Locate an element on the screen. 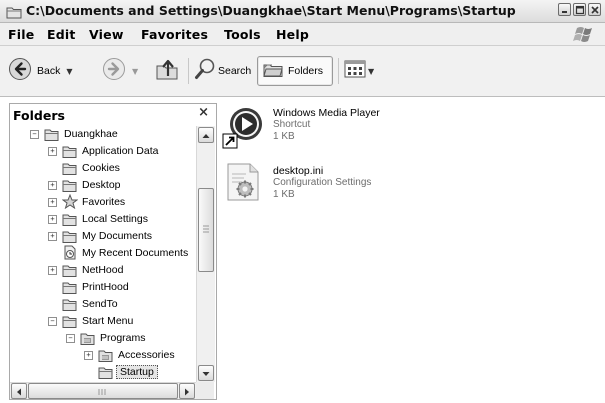 The width and height of the screenshot is (605, 403). tree-item-label: Application Data is located at coordinates (120, 151).